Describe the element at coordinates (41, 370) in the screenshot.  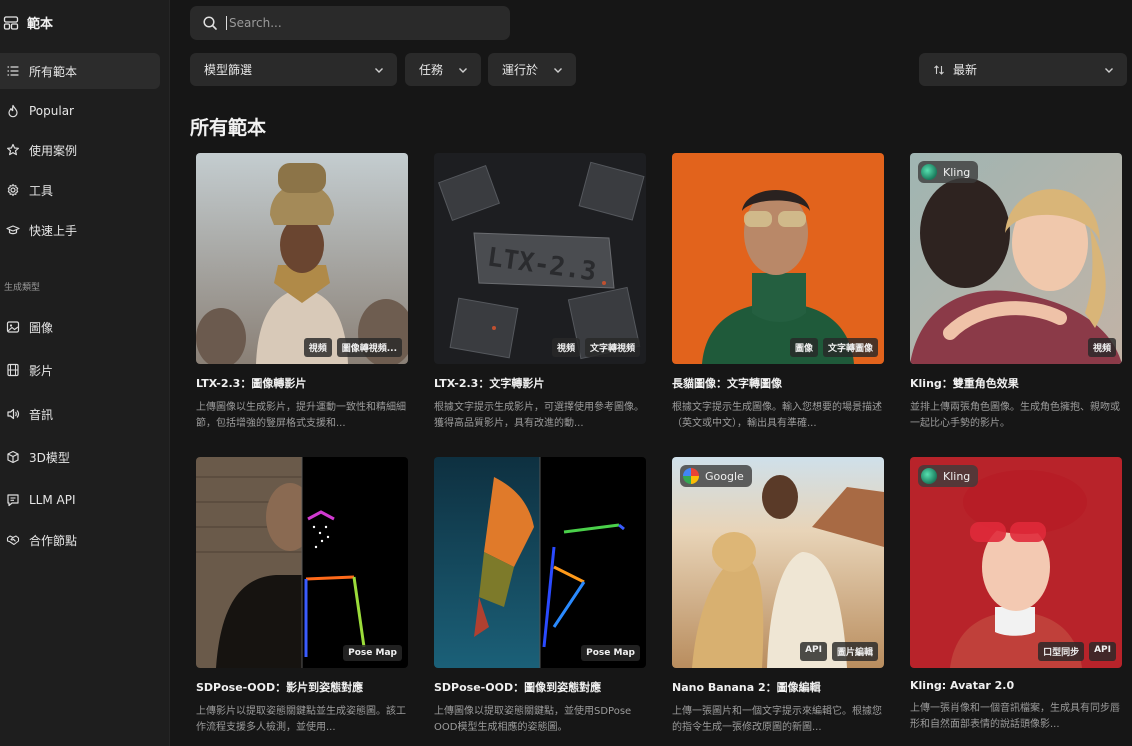
I see `sidebar-item-label: 影片` at that location.